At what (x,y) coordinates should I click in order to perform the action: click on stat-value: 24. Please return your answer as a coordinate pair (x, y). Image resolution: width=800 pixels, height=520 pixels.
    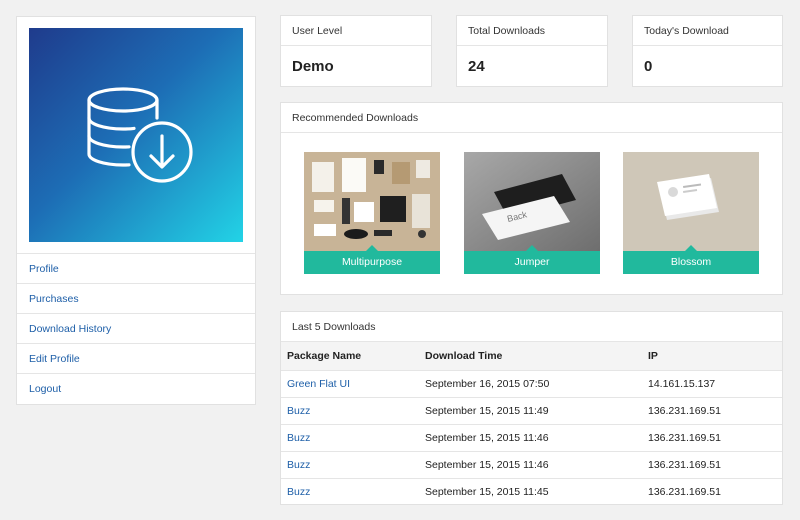
    Looking at the image, I should click on (476, 66).